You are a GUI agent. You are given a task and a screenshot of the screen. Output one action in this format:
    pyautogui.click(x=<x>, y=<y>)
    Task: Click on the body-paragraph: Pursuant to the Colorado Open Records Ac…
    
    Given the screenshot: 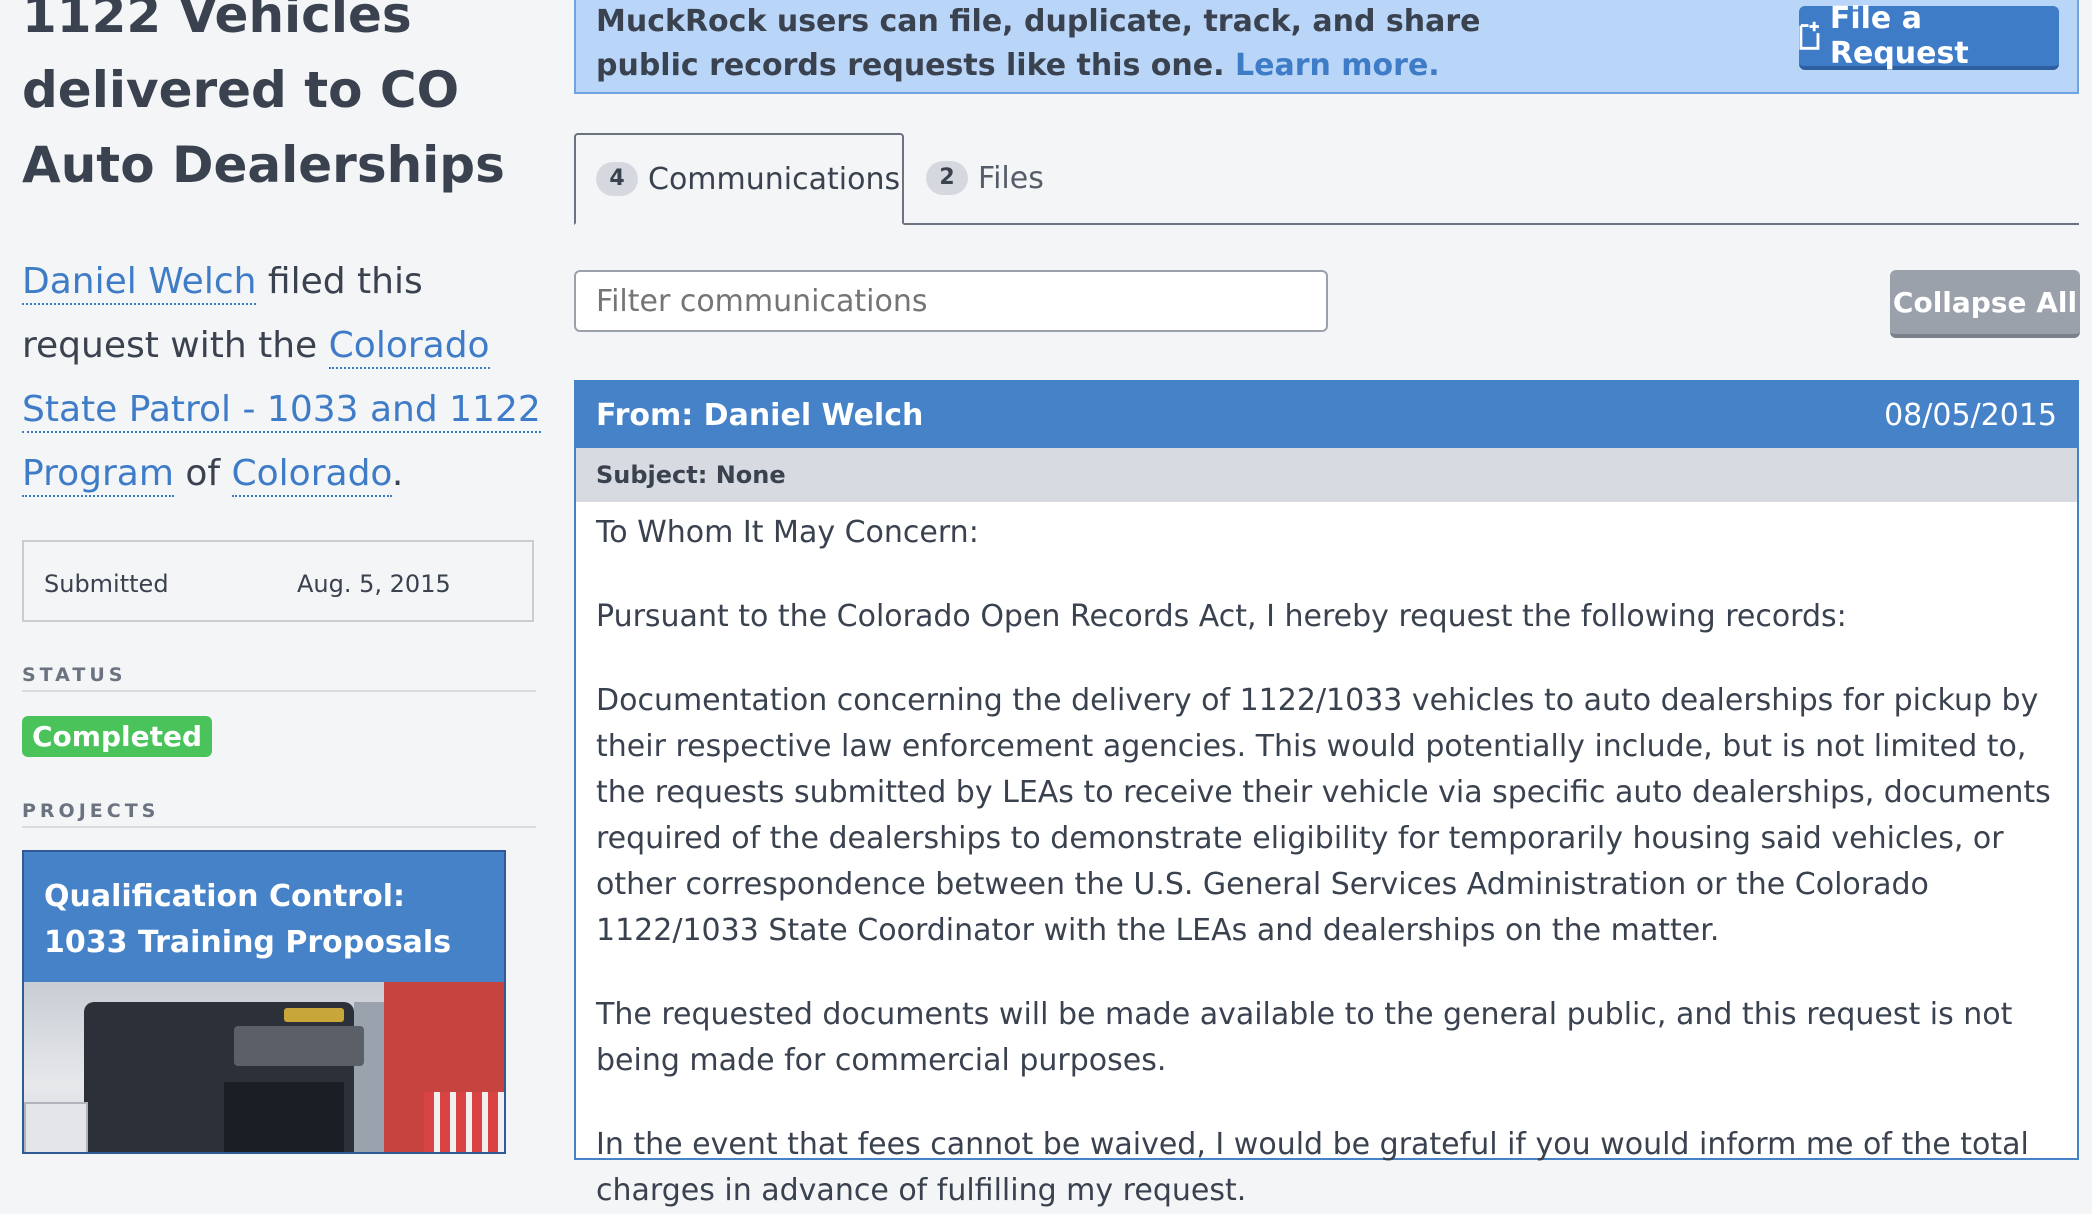 What is the action you would take?
    pyautogui.click(x=1221, y=616)
    